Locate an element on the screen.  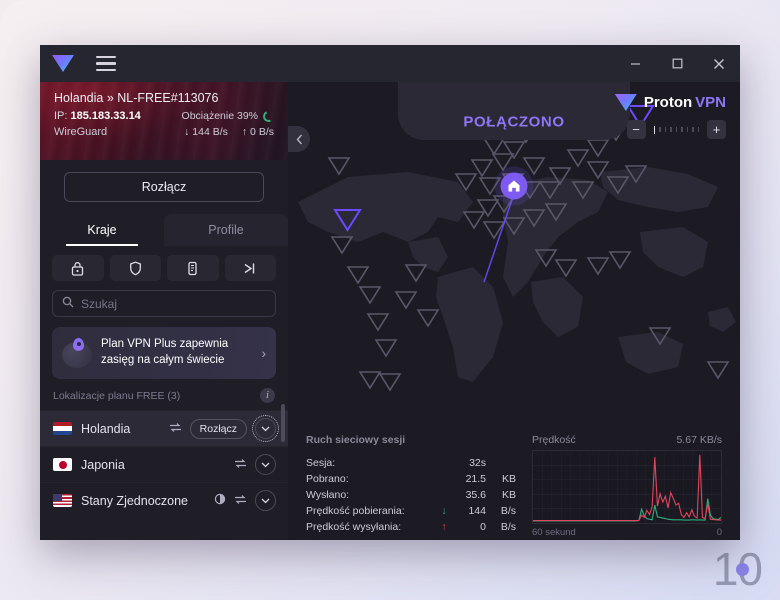
maximize-button is located at coordinates (677, 63).